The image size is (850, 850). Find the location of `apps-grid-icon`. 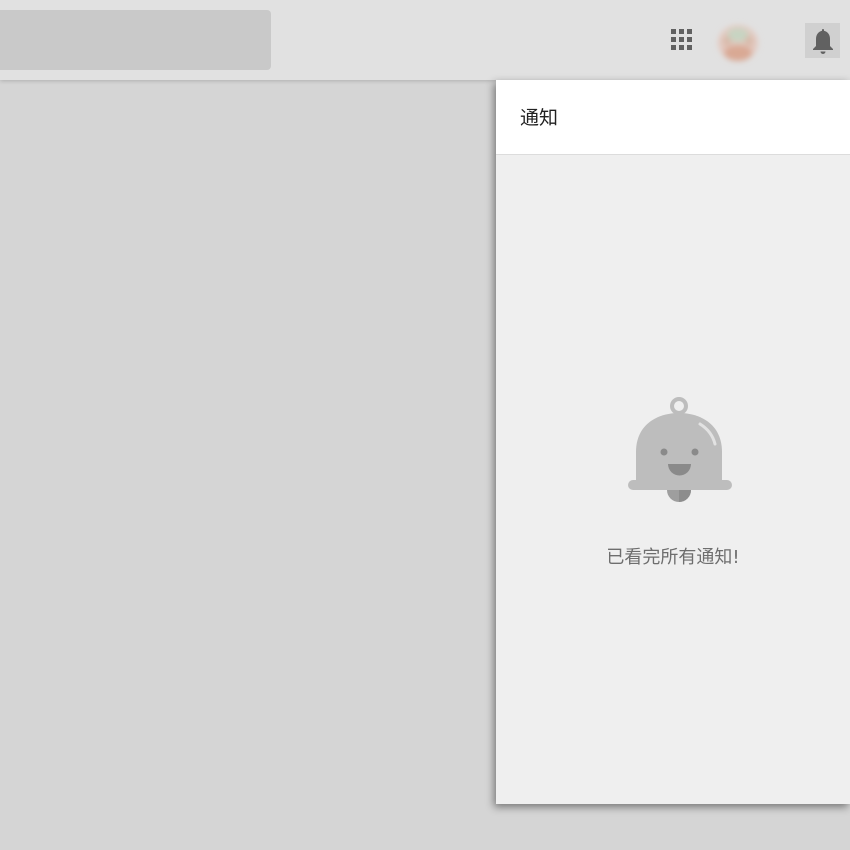

apps-grid-icon is located at coordinates (681, 39).